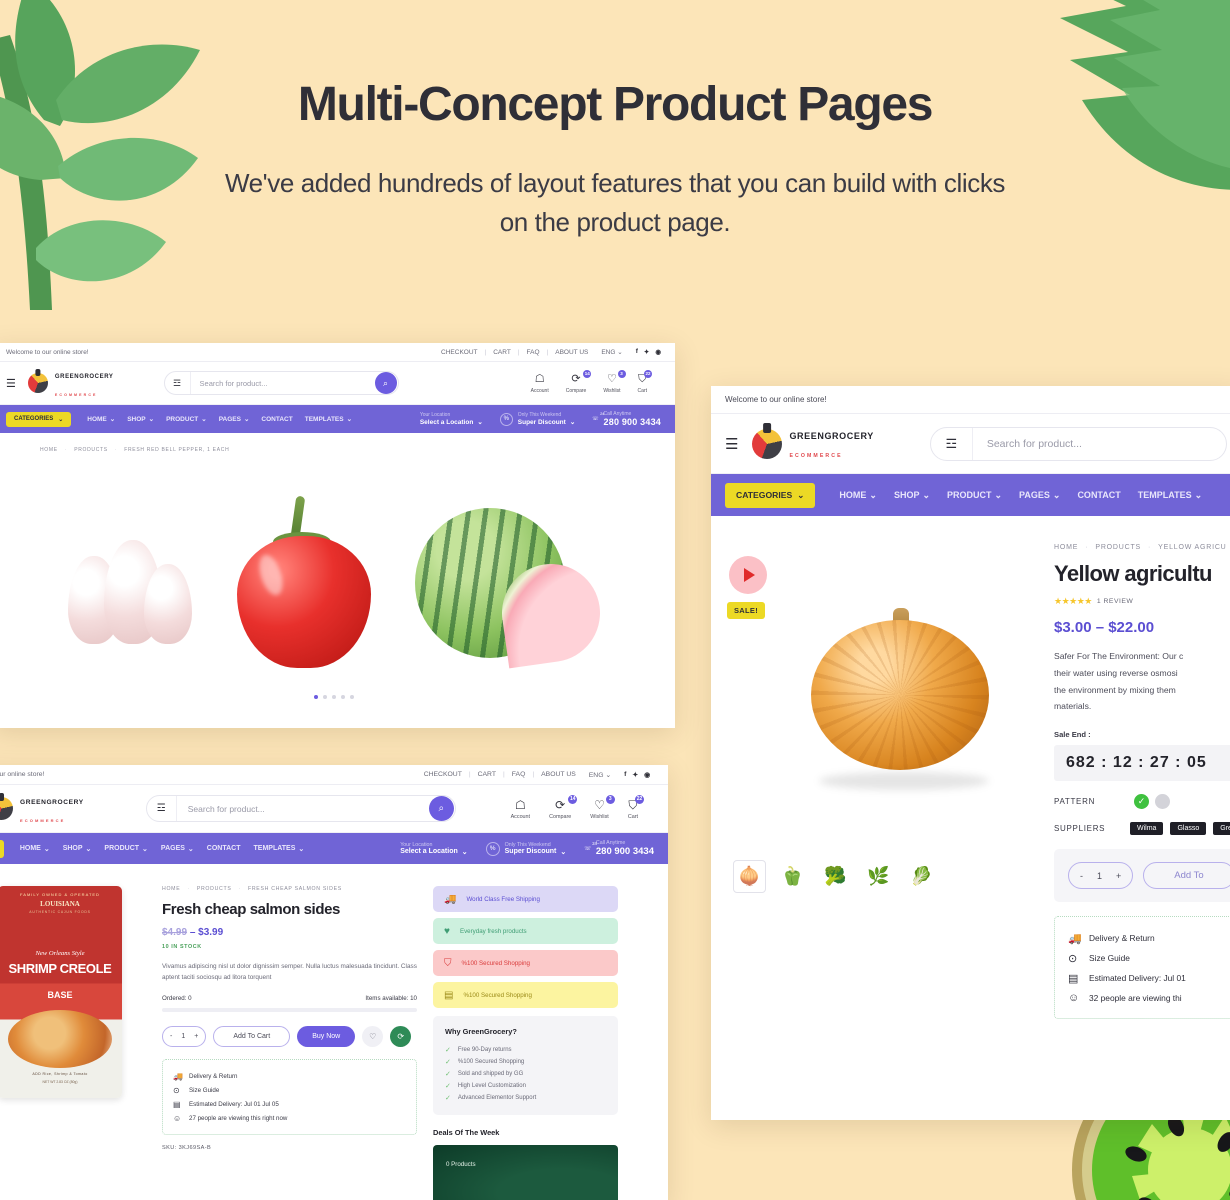 Image resolution: width=1230 pixels, height=1200 pixels. Describe the element at coordinates (451, 419) in the screenshot. I see `location-selector: Your Location Select a Location ⌄` at that location.